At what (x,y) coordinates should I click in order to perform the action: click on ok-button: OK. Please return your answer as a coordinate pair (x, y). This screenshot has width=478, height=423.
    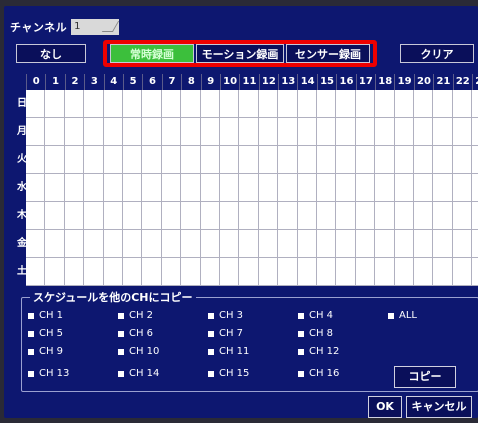
    Looking at the image, I should click on (385, 407).